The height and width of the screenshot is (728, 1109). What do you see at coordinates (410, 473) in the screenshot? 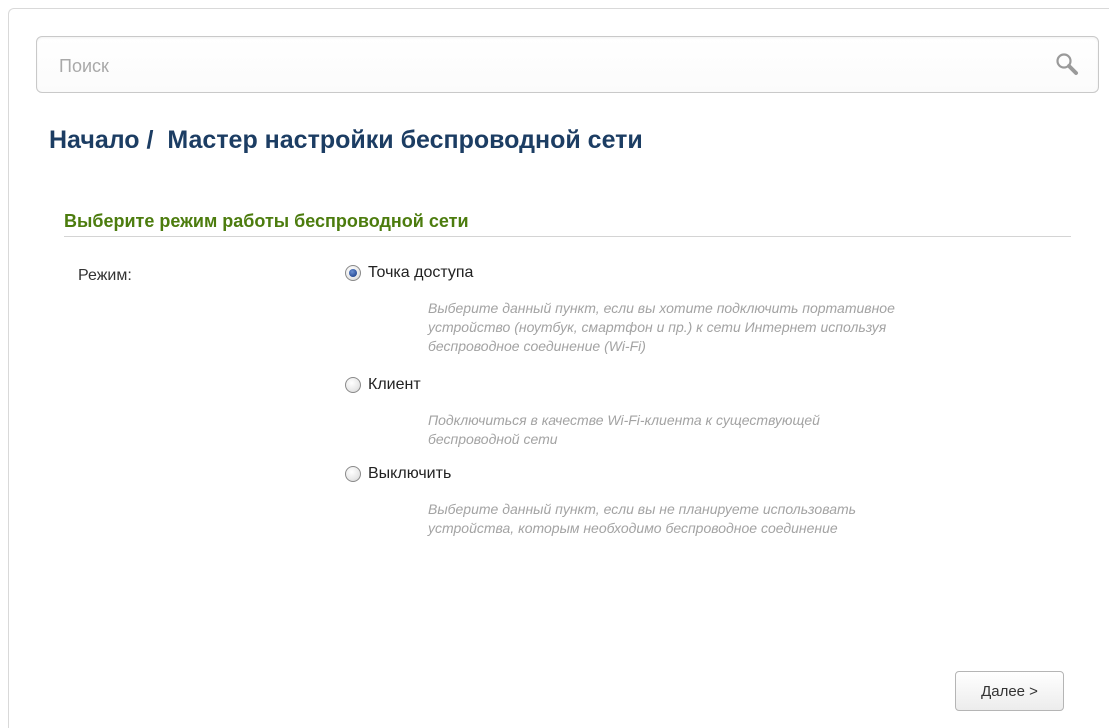
I see `mode-option-label: Выключить` at bounding box center [410, 473].